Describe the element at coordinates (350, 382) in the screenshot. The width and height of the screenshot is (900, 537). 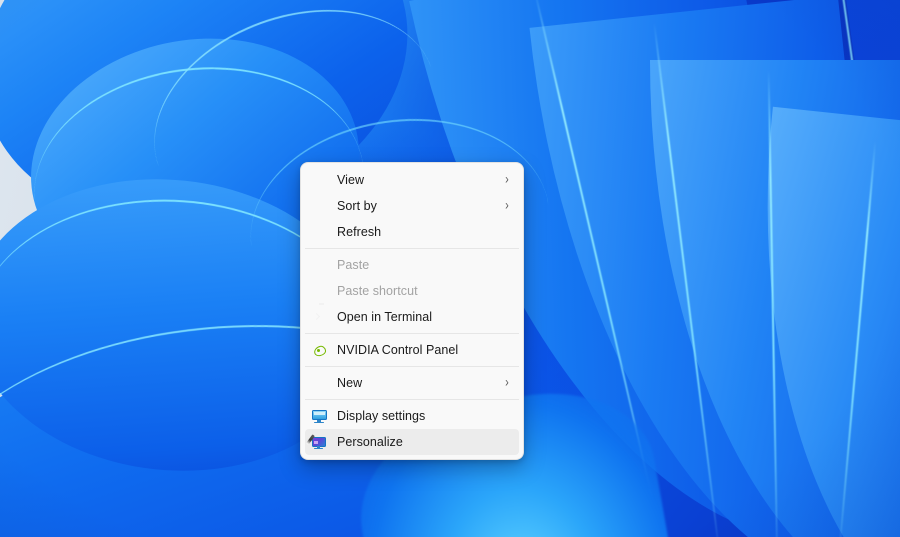
I see `menu-item-label: New` at that location.